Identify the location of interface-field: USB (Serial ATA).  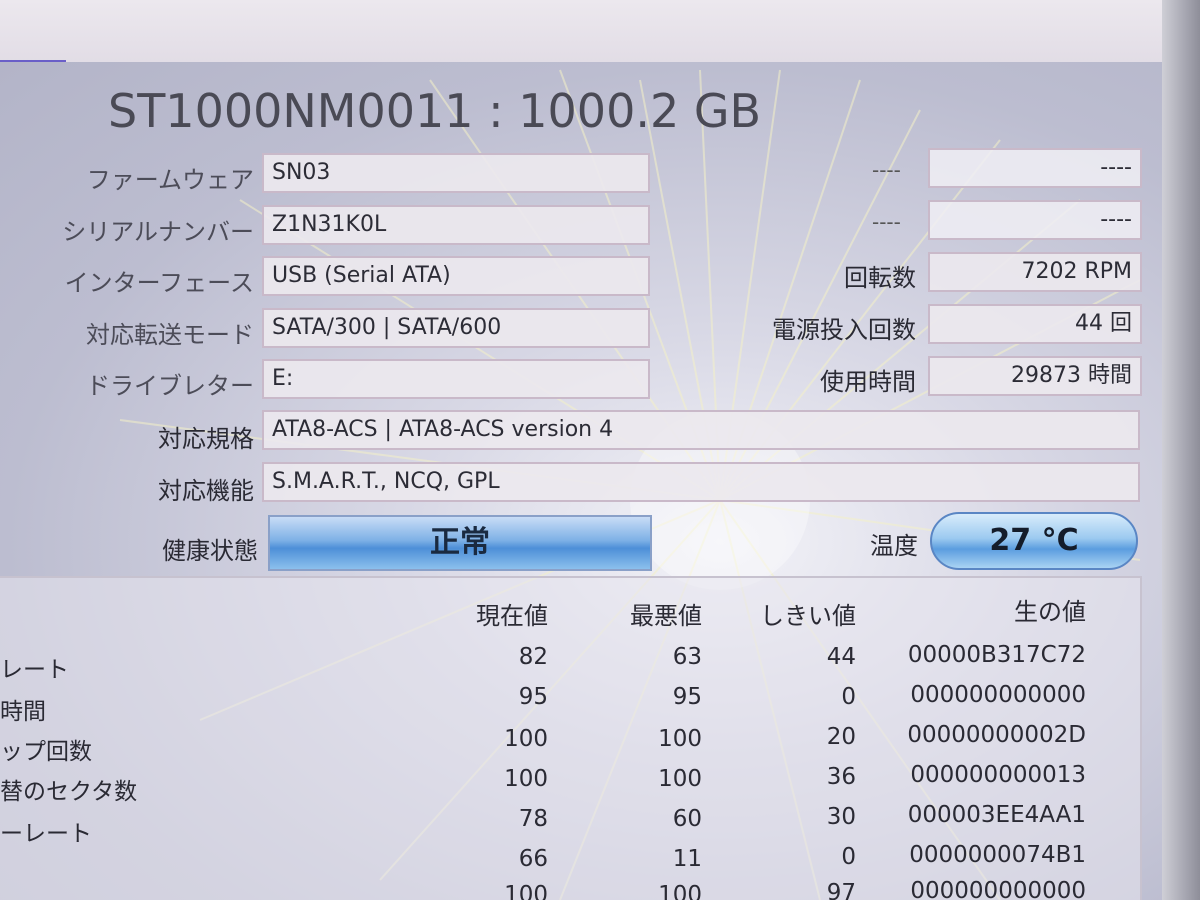
(456, 276).